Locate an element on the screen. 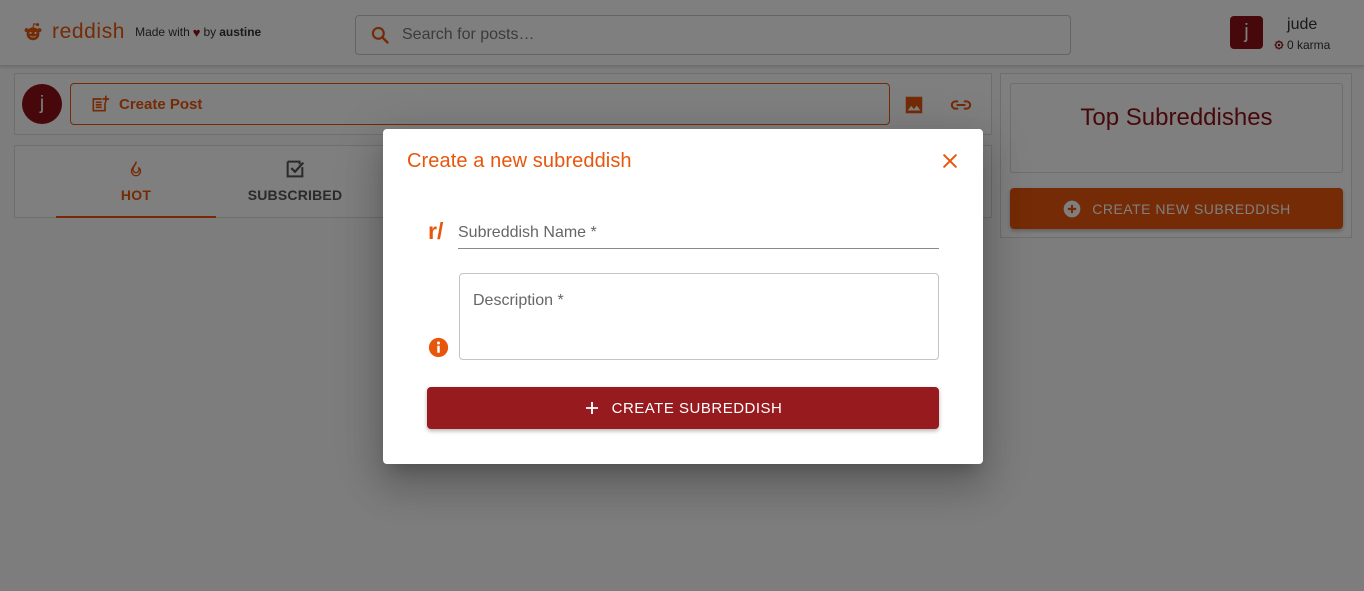 This screenshot has height=591, width=1364. close-icon is located at coordinates (950, 161).